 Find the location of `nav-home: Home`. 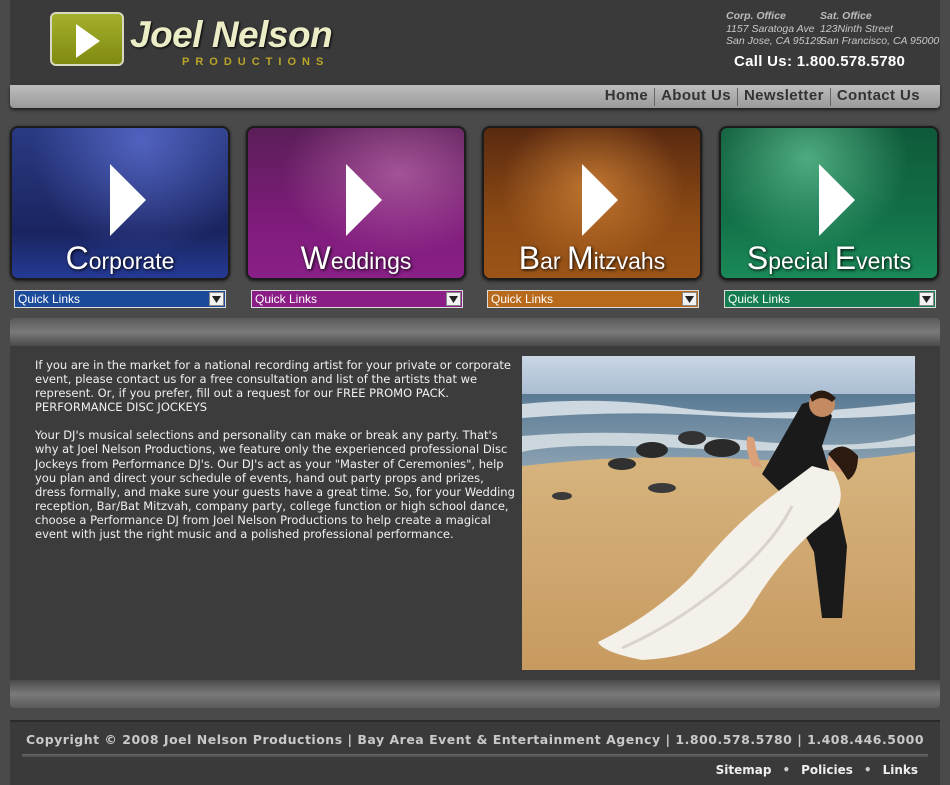

nav-home: Home is located at coordinates (626, 96).